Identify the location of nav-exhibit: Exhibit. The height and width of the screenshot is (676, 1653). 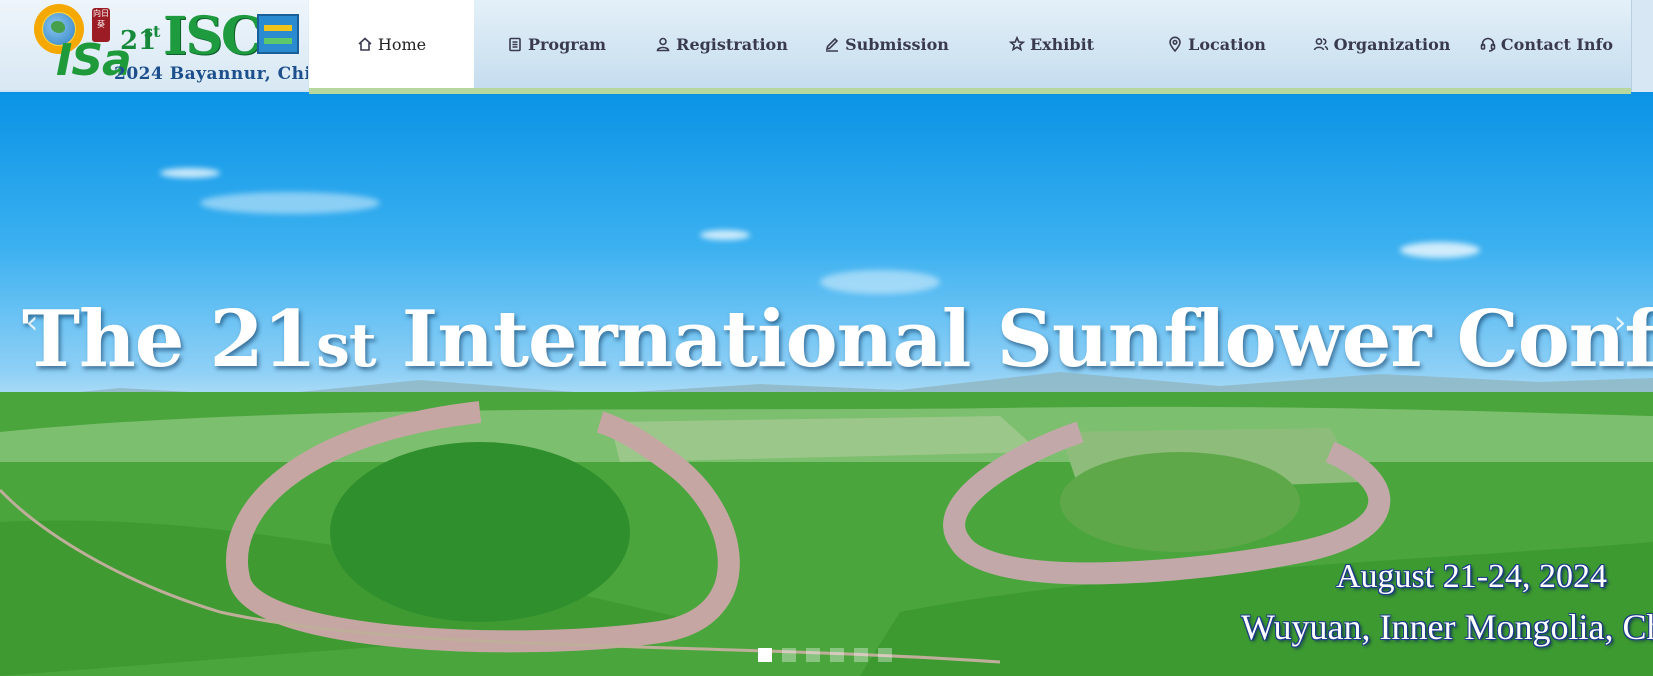
(1051, 44).